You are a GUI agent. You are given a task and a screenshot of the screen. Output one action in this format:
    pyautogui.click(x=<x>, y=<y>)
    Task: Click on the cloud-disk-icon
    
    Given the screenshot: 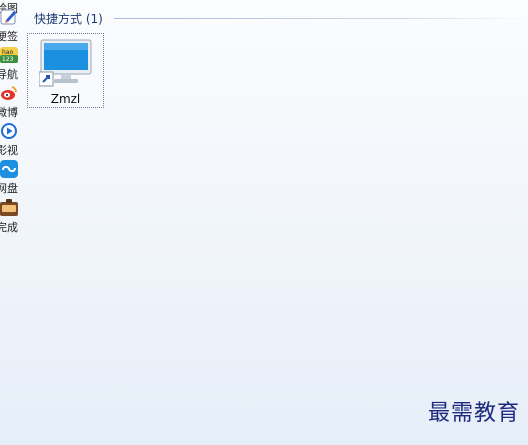 What is the action you would take?
    pyautogui.click(x=9, y=169)
    